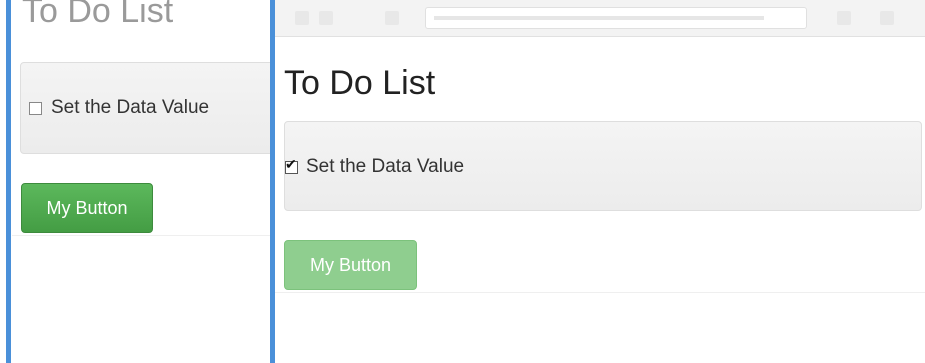  Describe the element at coordinates (8, 181) in the screenshot. I see `window-edge-left` at that location.